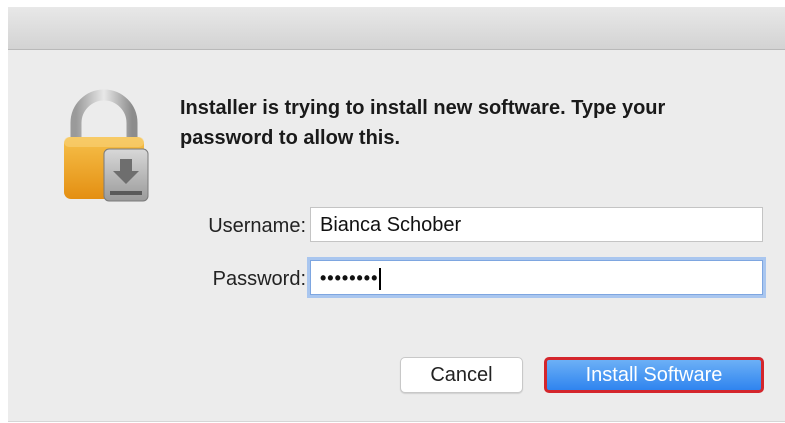 This screenshot has height=423, width=785. What do you see at coordinates (654, 375) in the screenshot?
I see `install-software-button: Install Software` at bounding box center [654, 375].